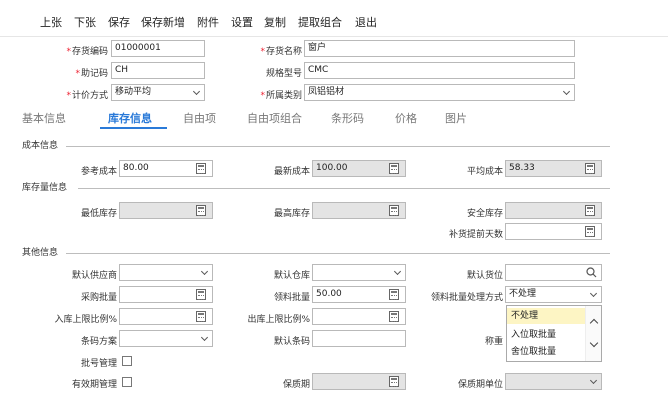 This screenshot has width=668, height=409. Describe the element at coordinates (274, 118) in the screenshot. I see `tab-free-item-combo: 自由项组合` at that location.